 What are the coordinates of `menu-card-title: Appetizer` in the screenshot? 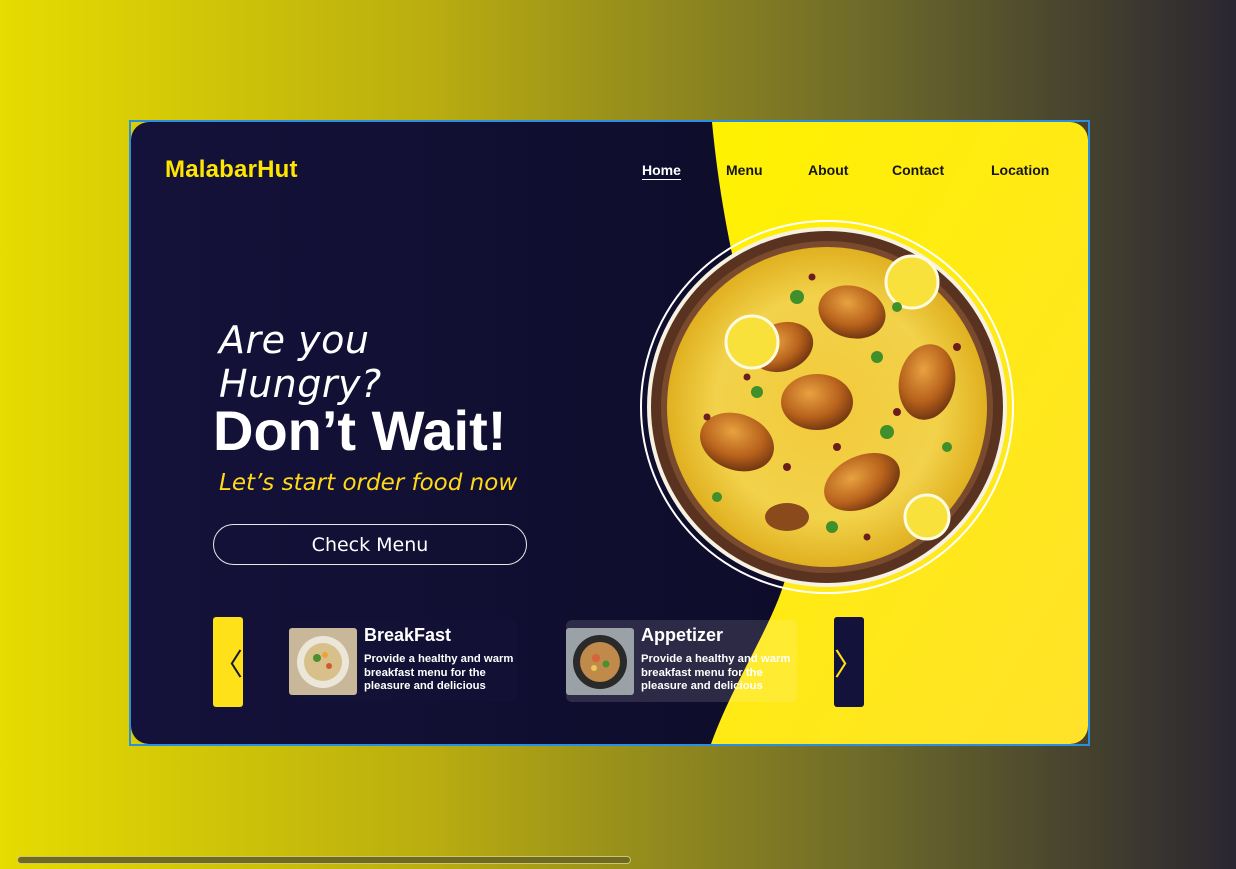 It's located at (682, 635).